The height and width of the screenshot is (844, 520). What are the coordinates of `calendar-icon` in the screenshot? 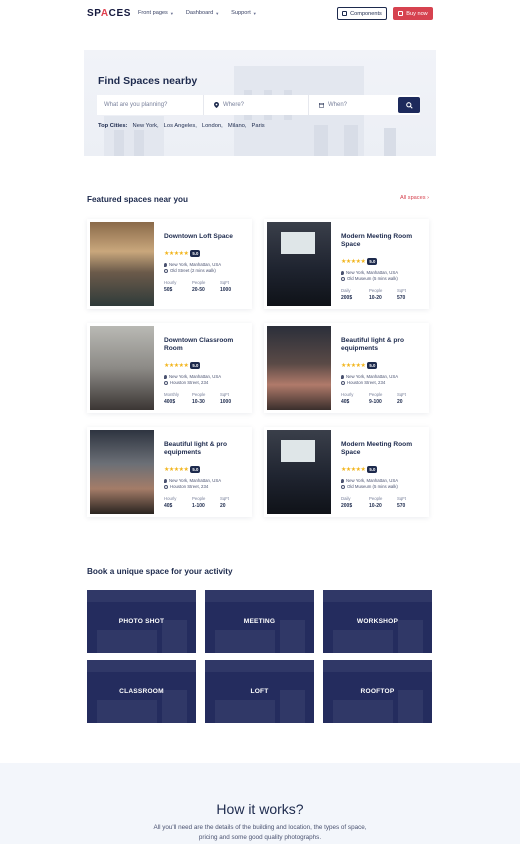 It's located at (321, 105).